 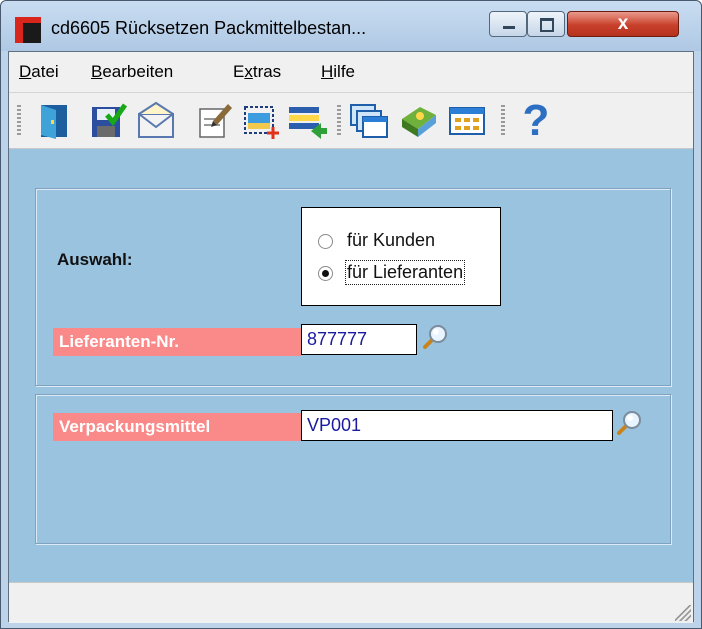 What do you see at coordinates (215, 121) in the screenshot?
I see `edit-document-icon` at bounding box center [215, 121].